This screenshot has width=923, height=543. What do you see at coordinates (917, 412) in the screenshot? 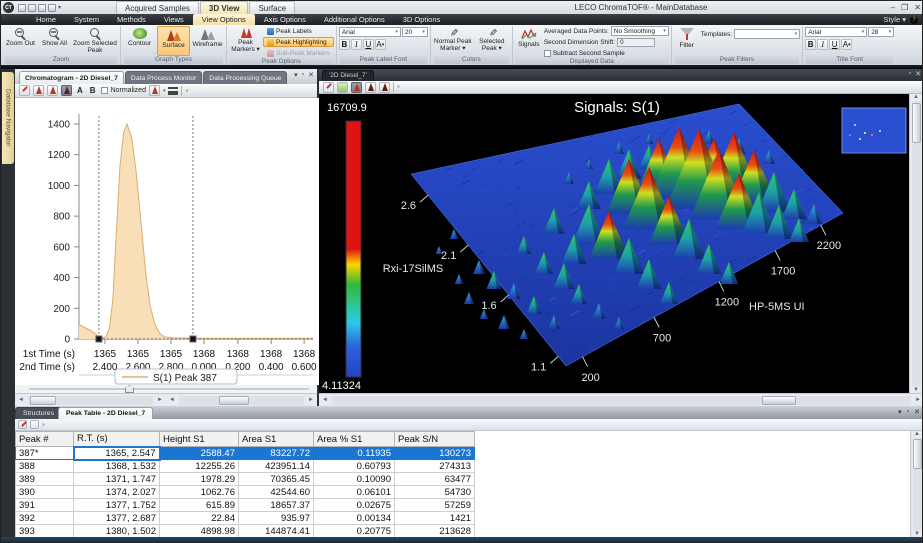
I see `dock-close-icon: ✕` at bounding box center [917, 412].